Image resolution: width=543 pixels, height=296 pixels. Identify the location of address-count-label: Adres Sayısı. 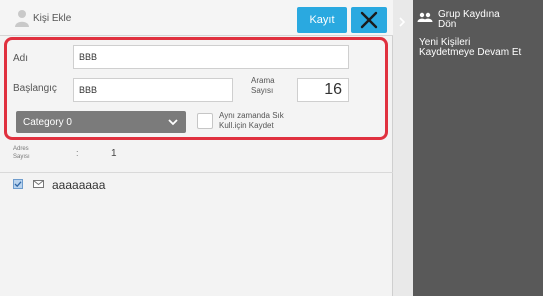
(21, 153).